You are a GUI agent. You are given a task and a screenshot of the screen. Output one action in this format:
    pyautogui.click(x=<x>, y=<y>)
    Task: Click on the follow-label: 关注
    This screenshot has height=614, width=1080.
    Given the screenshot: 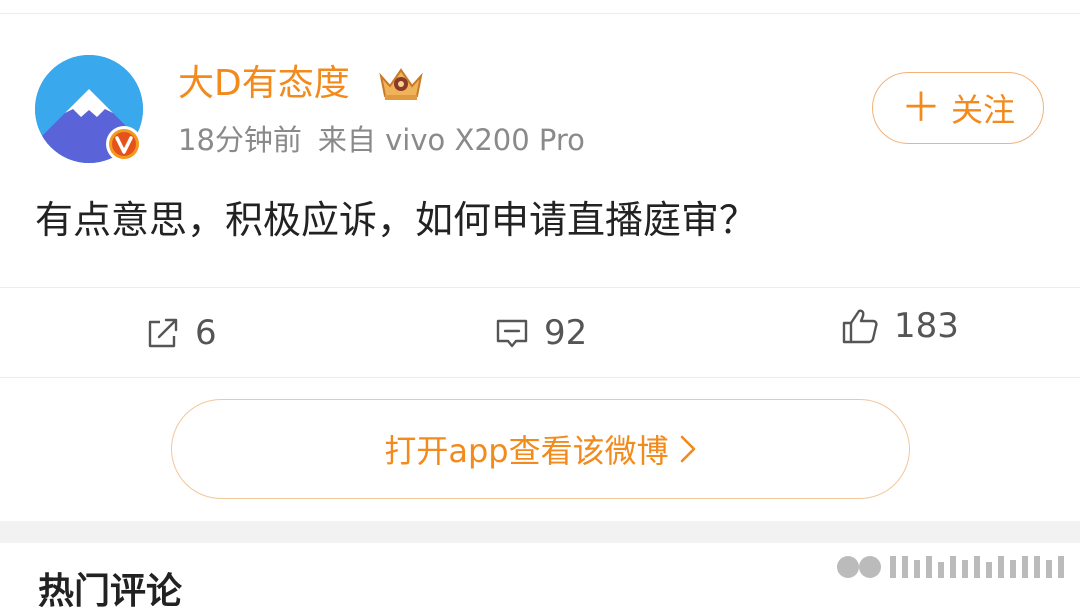 What is the action you would take?
    pyautogui.click(x=982, y=110)
    